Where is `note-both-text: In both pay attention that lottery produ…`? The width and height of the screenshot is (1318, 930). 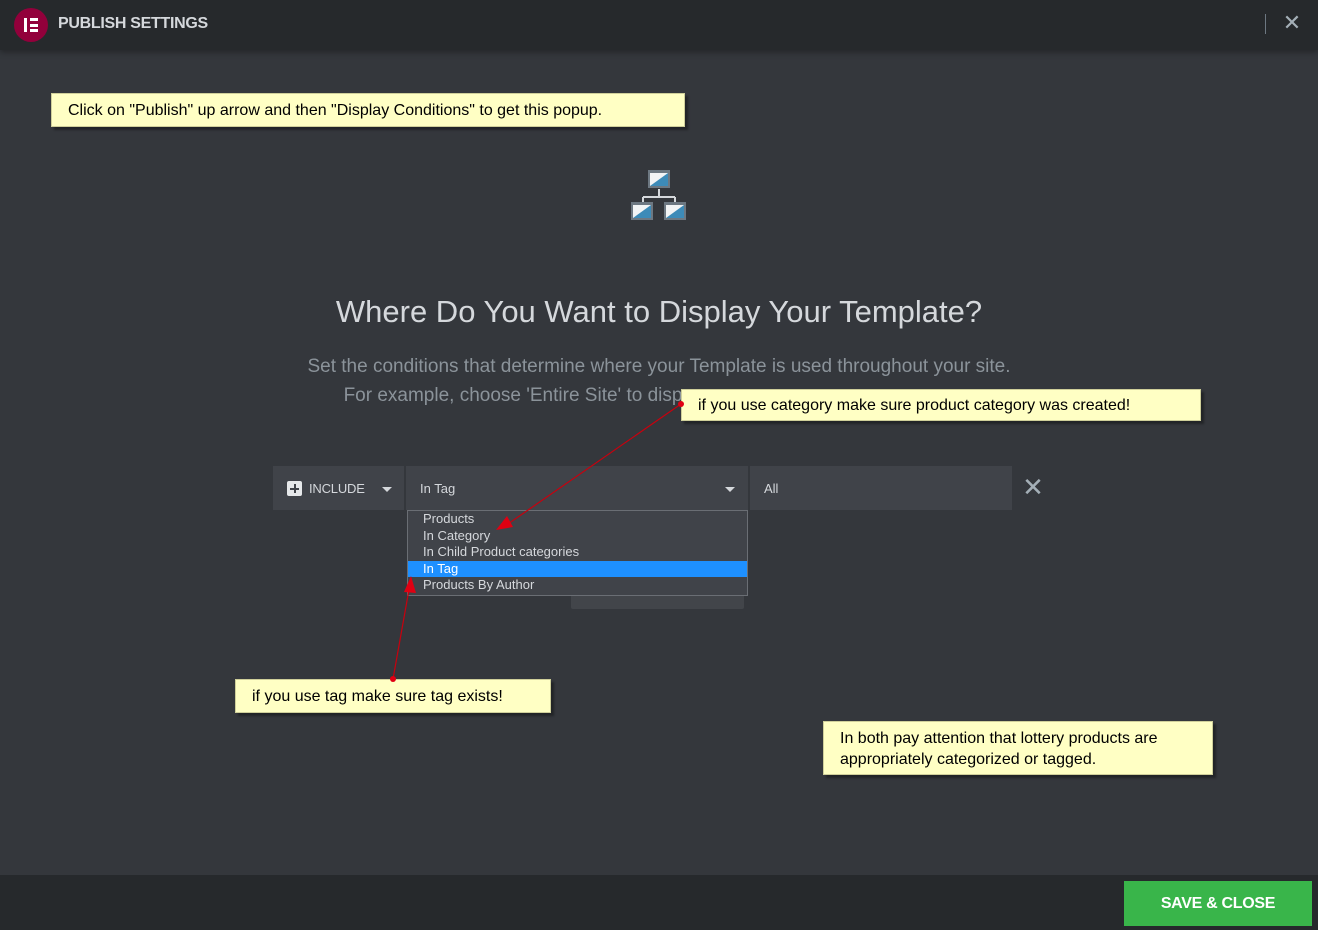 note-both-text: In both pay attention that lottery produ… is located at coordinates (999, 749).